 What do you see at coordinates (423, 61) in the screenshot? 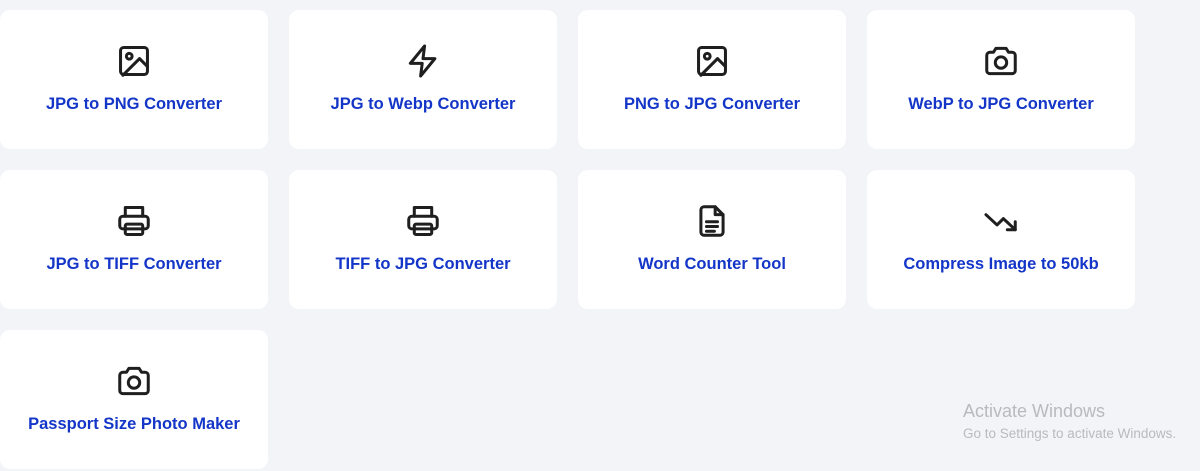
I see `lightning-icon` at bounding box center [423, 61].